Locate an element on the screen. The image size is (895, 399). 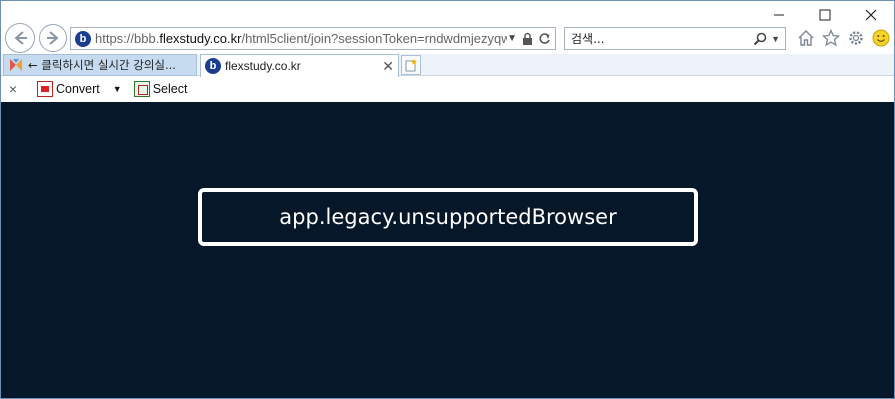
convert-label: Convert is located at coordinates (78, 89).